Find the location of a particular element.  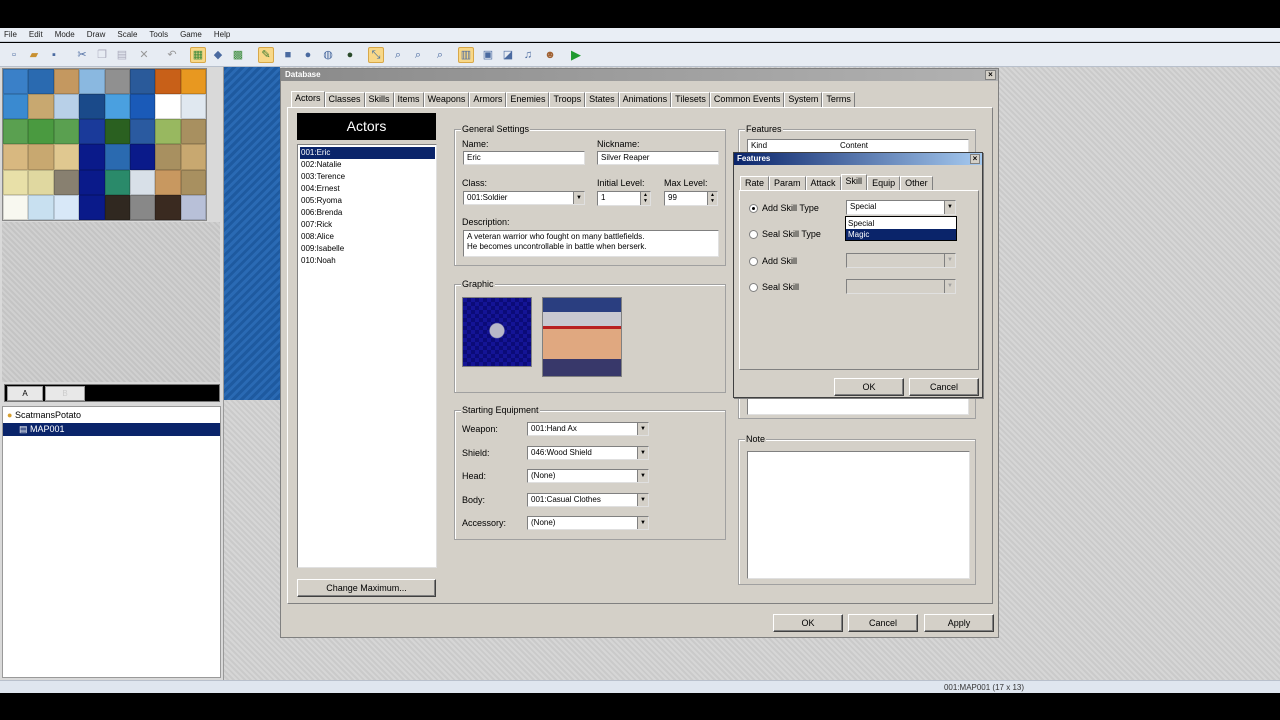

menu-mode: Mode is located at coordinates (65, 34).